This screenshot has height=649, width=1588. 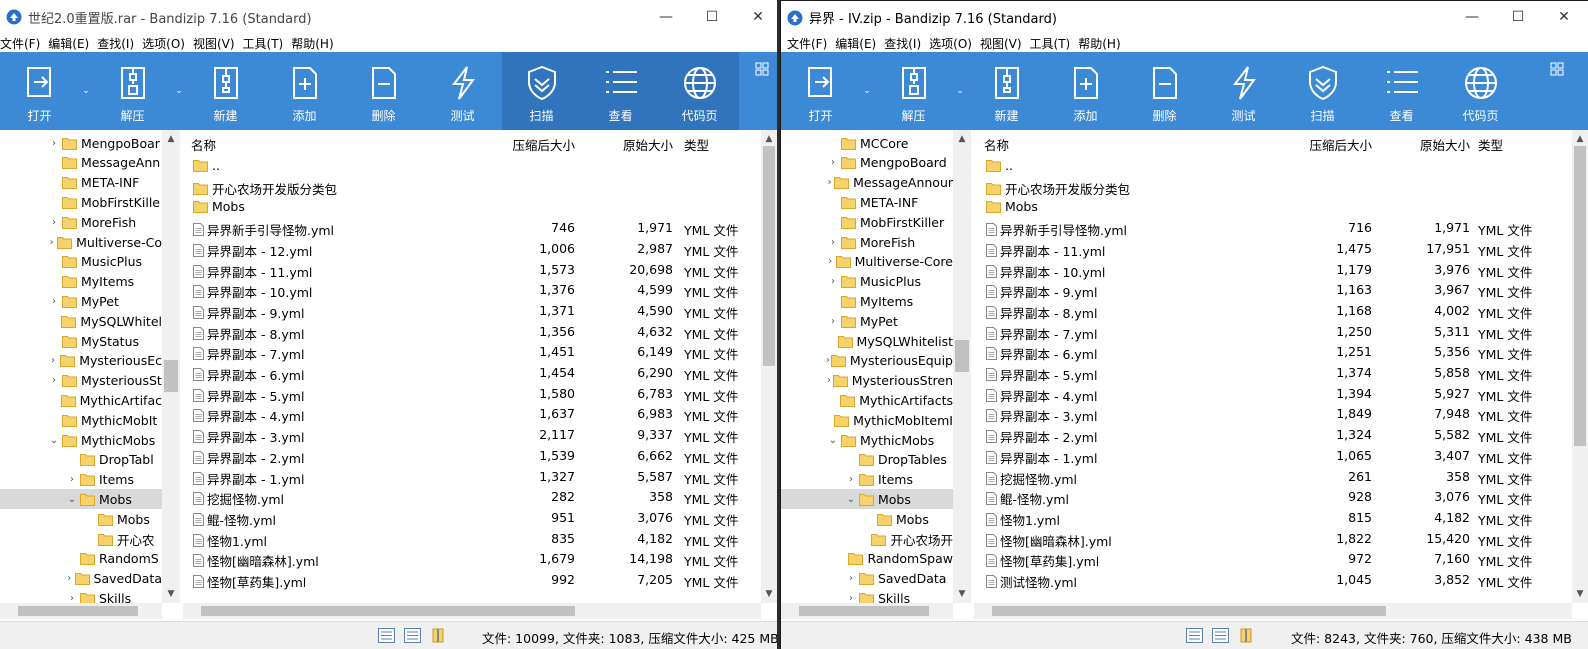 What do you see at coordinates (541, 91) in the screenshot?
I see `toolbar-button-scan-shield: 扫描` at bounding box center [541, 91].